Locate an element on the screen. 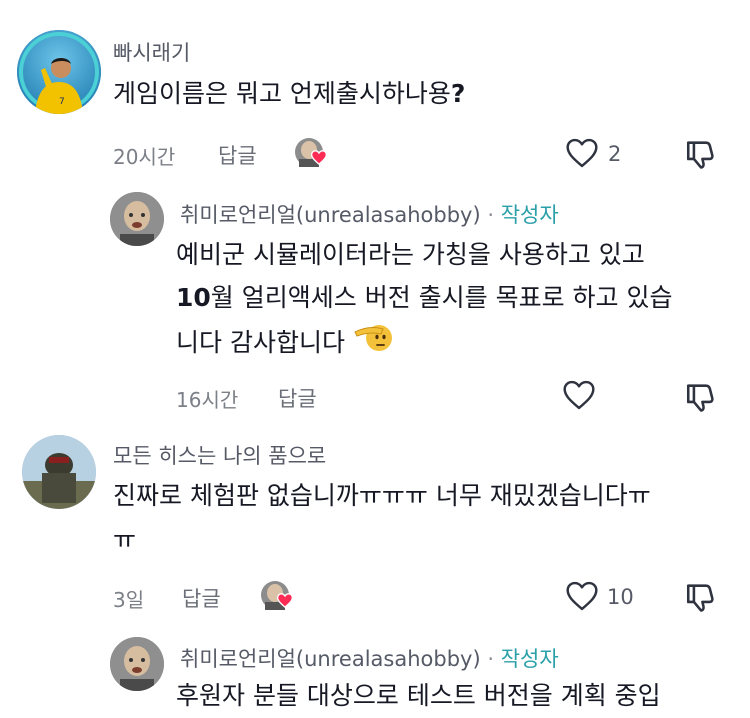  like-count: 2 is located at coordinates (615, 154).